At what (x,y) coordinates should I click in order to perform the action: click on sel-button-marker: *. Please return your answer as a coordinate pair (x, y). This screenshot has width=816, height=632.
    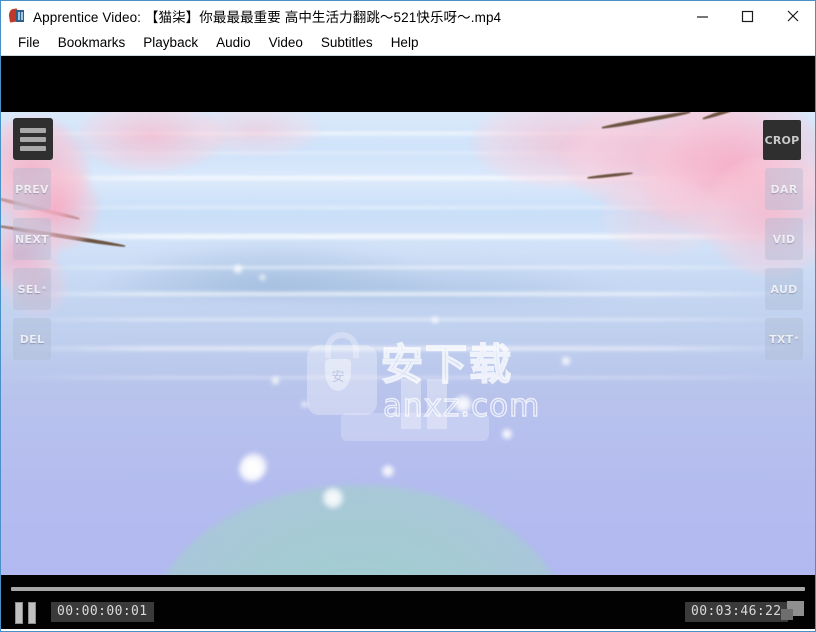
    Looking at the image, I should click on (44, 289).